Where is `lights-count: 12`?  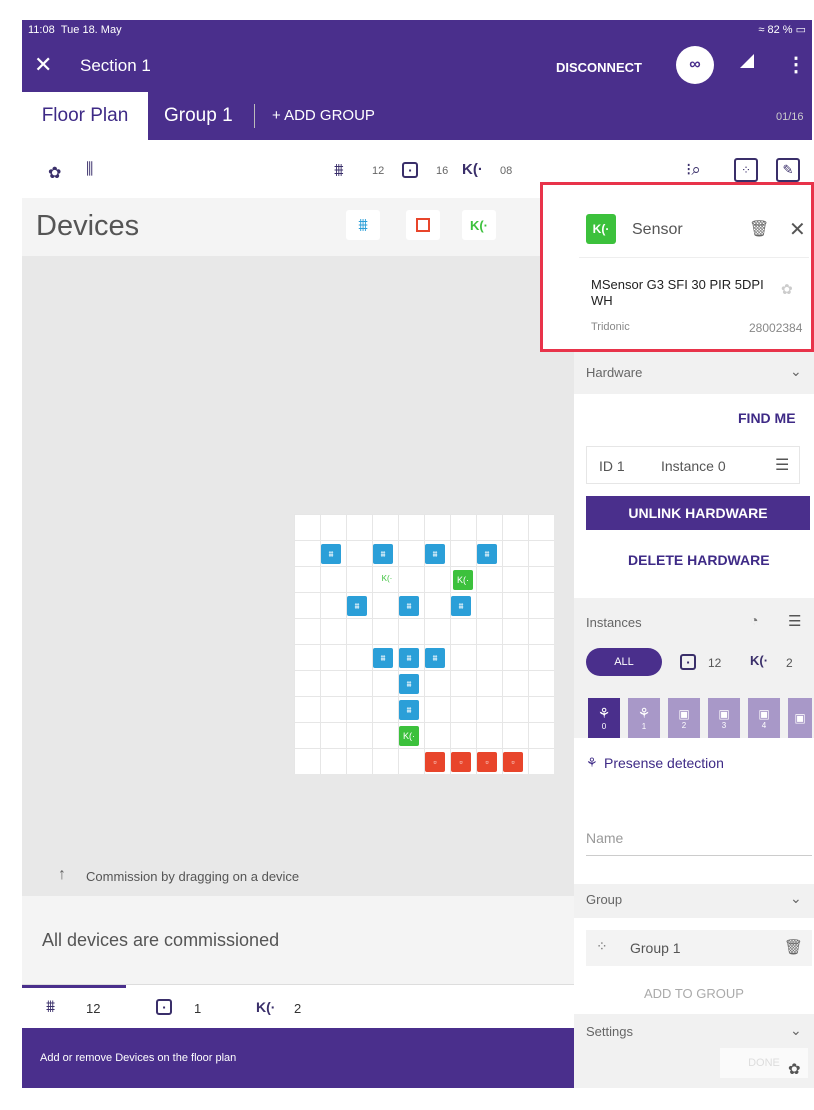
lights-count: 12 is located at coordinates (378, 171).